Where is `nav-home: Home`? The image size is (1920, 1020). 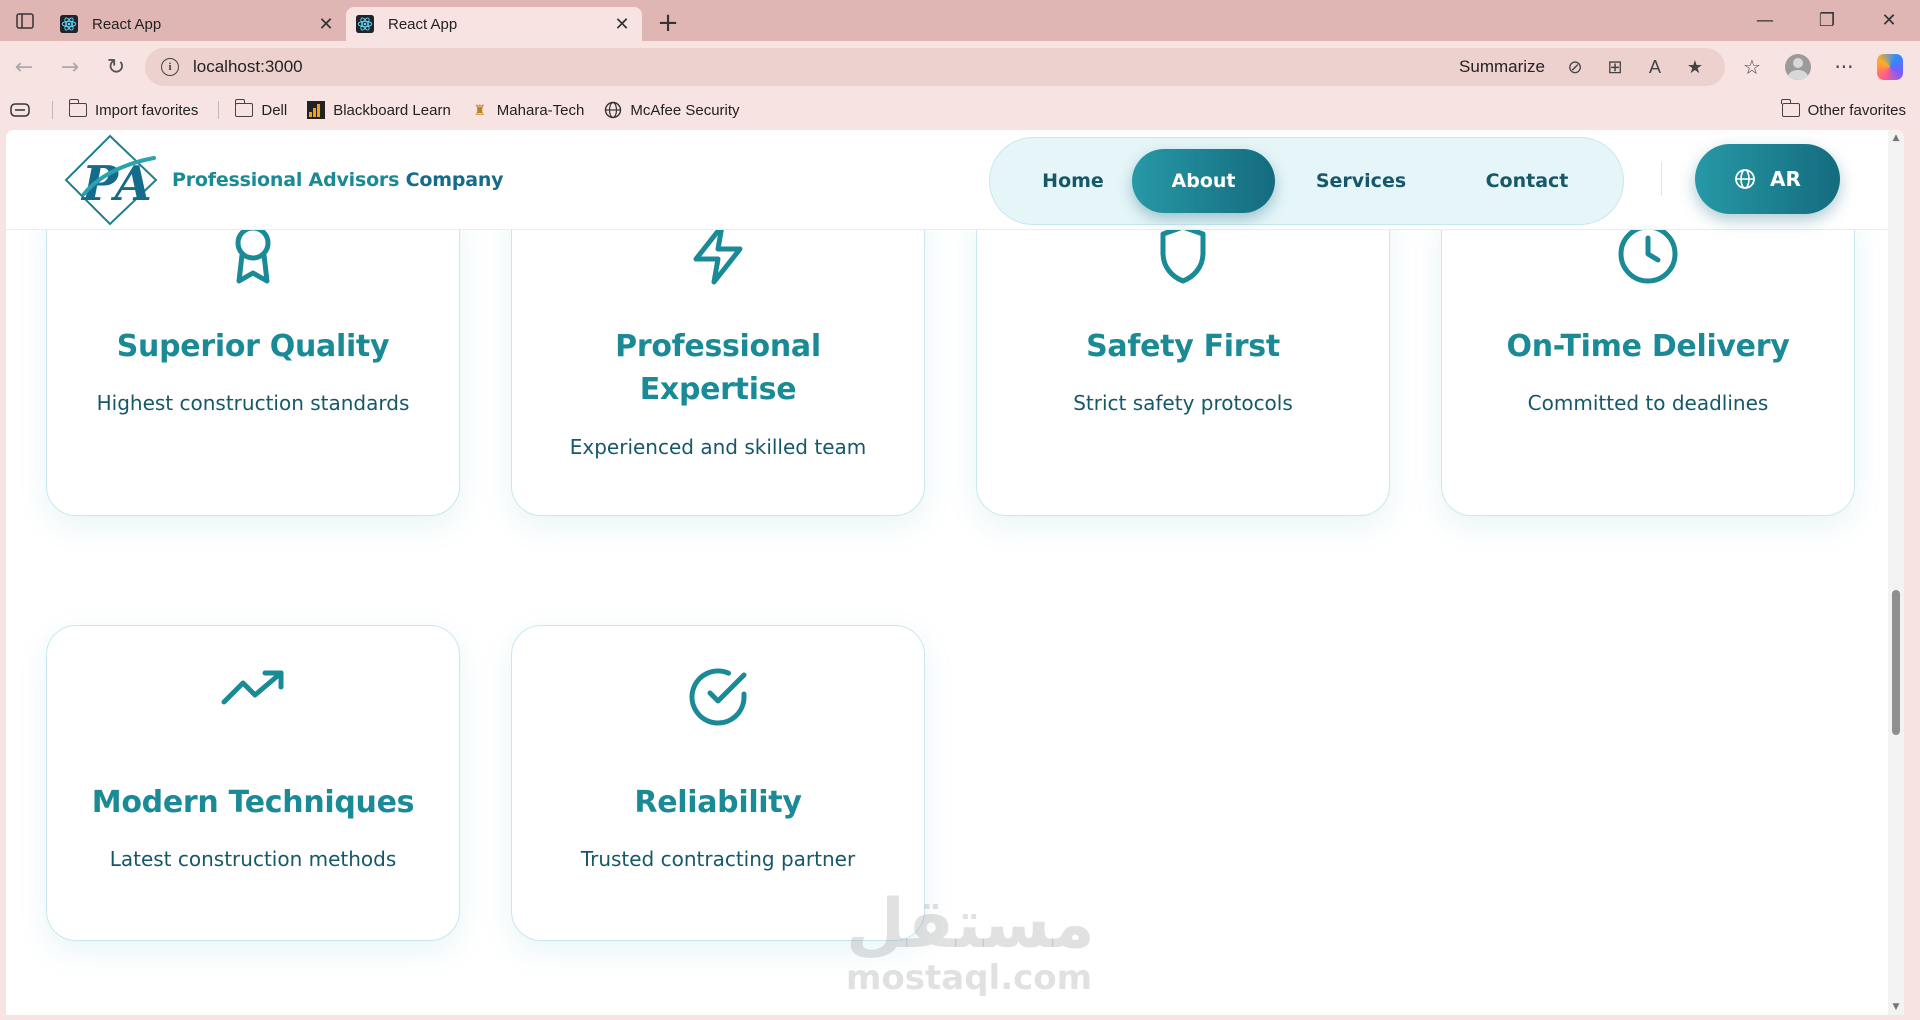
nav-home: Home is located at coordinates (1073, 181).